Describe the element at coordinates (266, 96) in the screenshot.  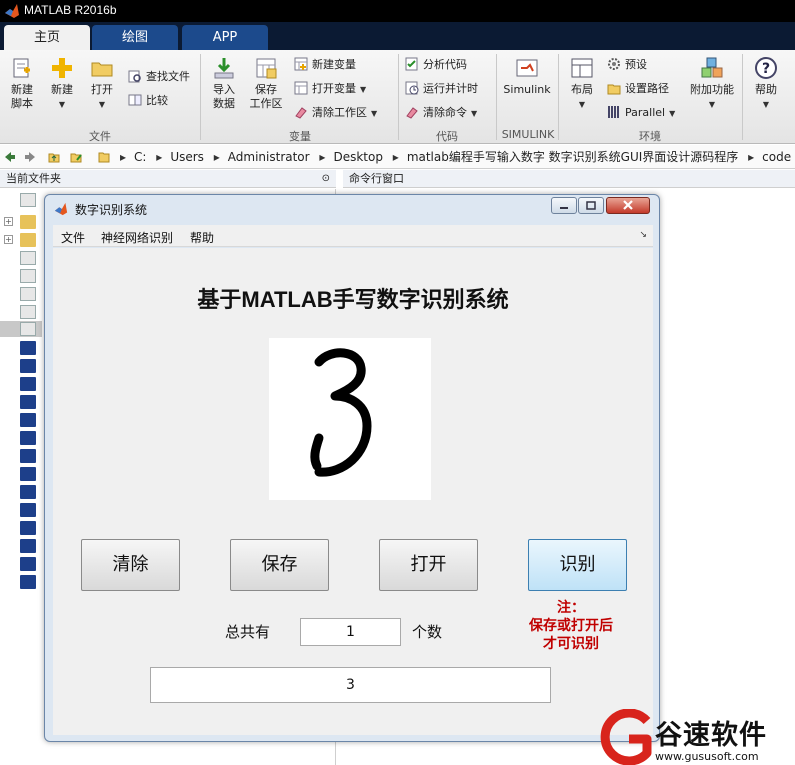
I see `save-workspace-label: 保存 工作区` at that location.